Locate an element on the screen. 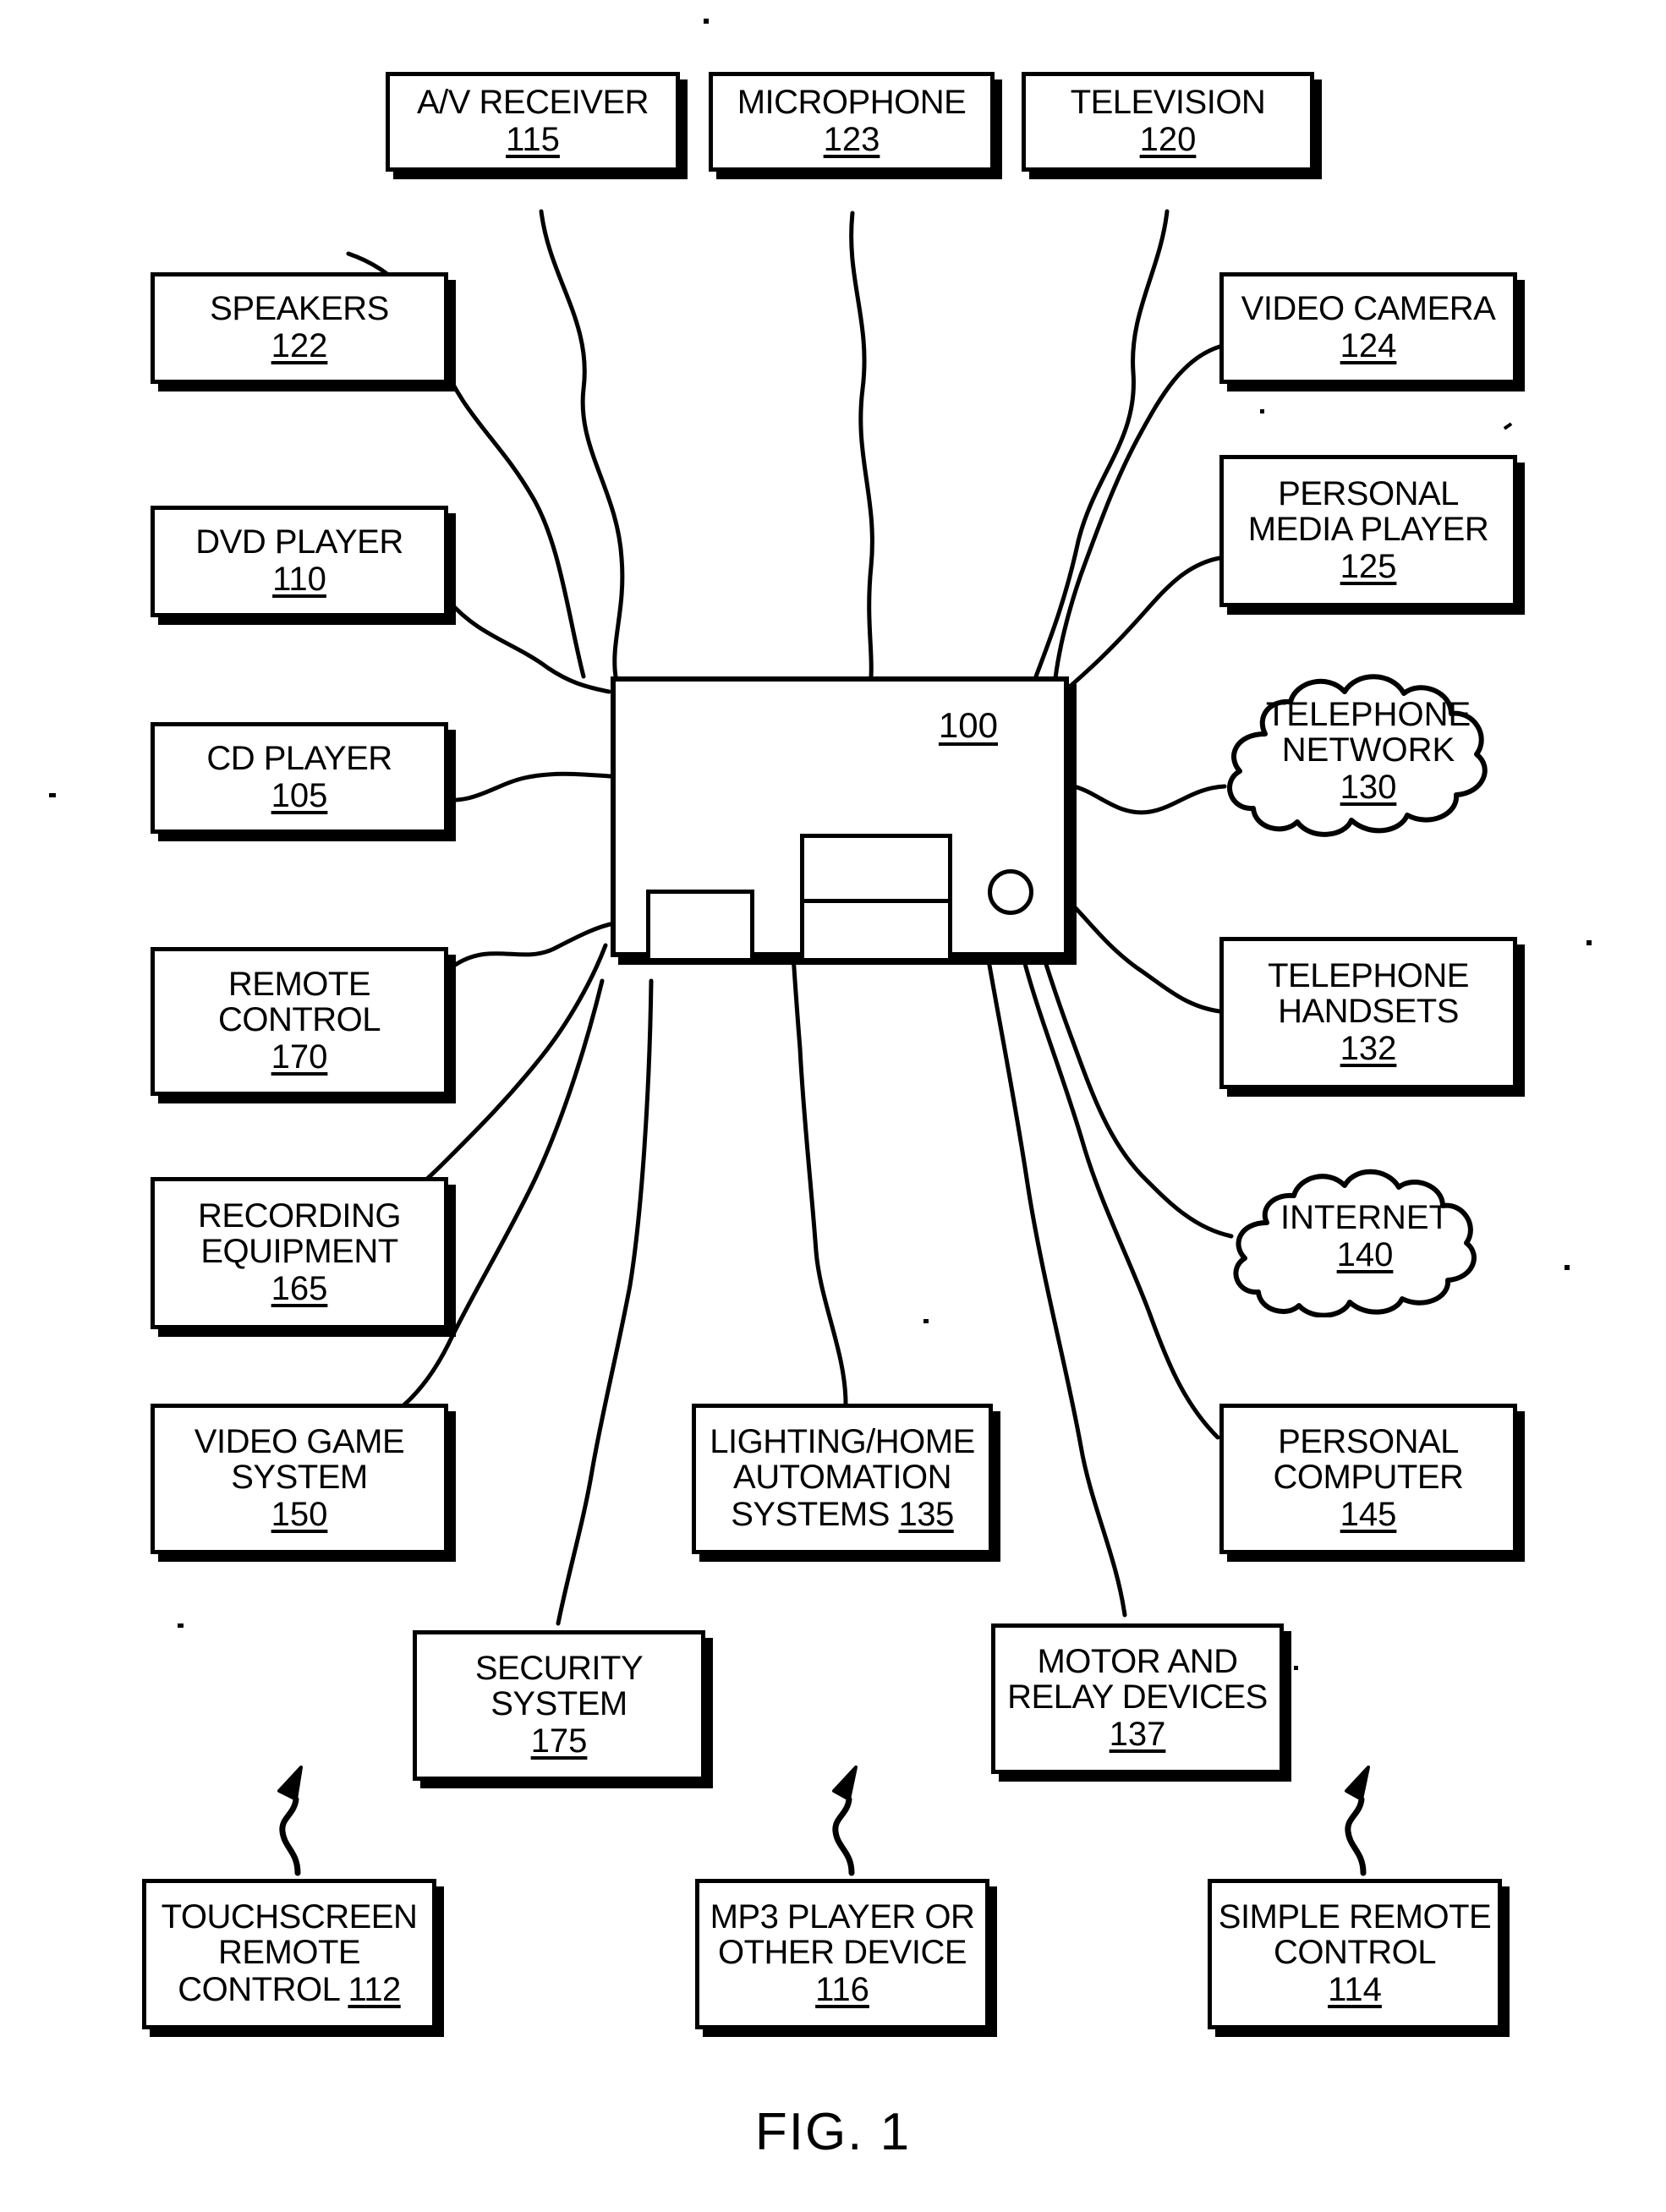 The height and width of the screenshot is (2212, 1666). node-ref: 130 is located at coordinates (1368, 787).